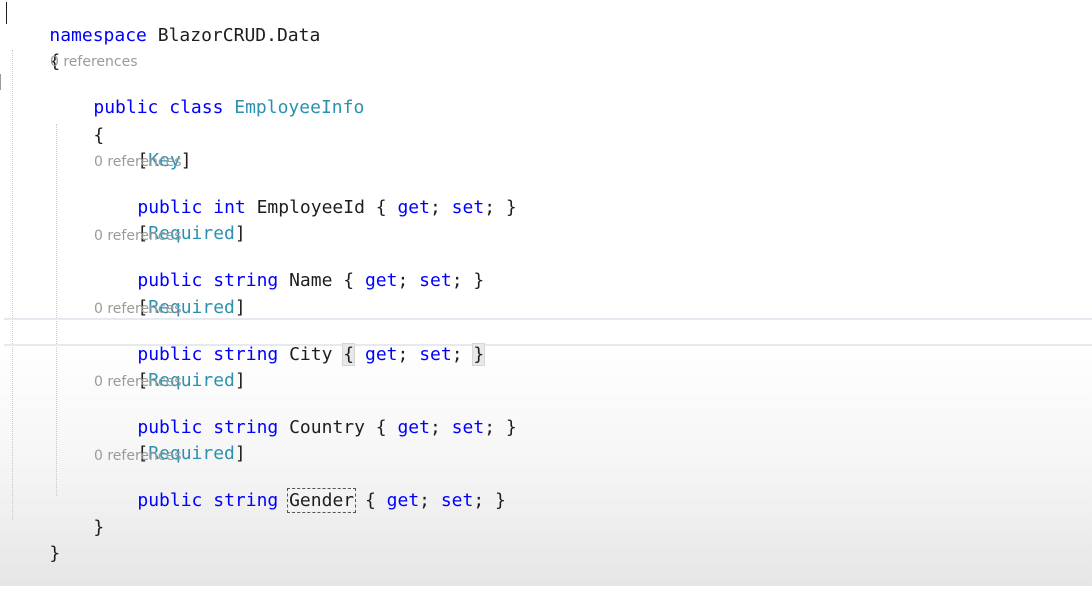 The width and height of the screenshot is (1092, 590). Describe the element at coordinates (77, 123) in the screenshot. I see `inner-open-brace: {` at that location.